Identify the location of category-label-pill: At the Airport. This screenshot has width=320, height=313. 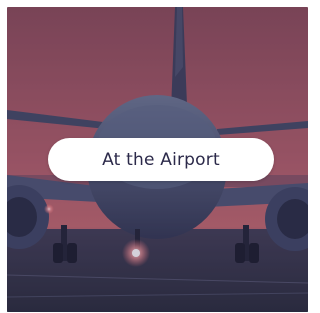
(161, 159).